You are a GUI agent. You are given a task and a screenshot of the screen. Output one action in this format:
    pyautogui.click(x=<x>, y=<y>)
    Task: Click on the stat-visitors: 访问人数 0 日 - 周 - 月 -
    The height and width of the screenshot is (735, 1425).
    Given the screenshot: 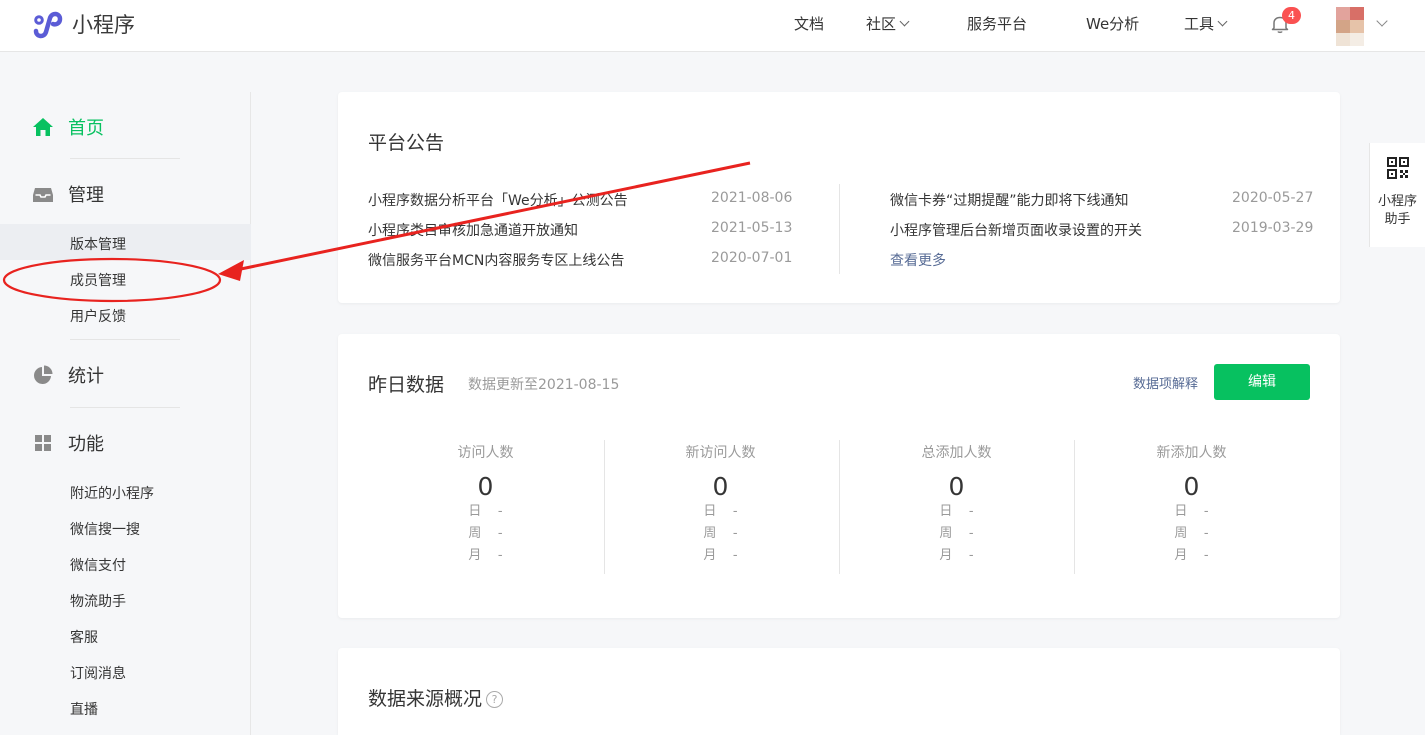 What is the action you would take?
    pyautogui.click(x=485, y=504)
    